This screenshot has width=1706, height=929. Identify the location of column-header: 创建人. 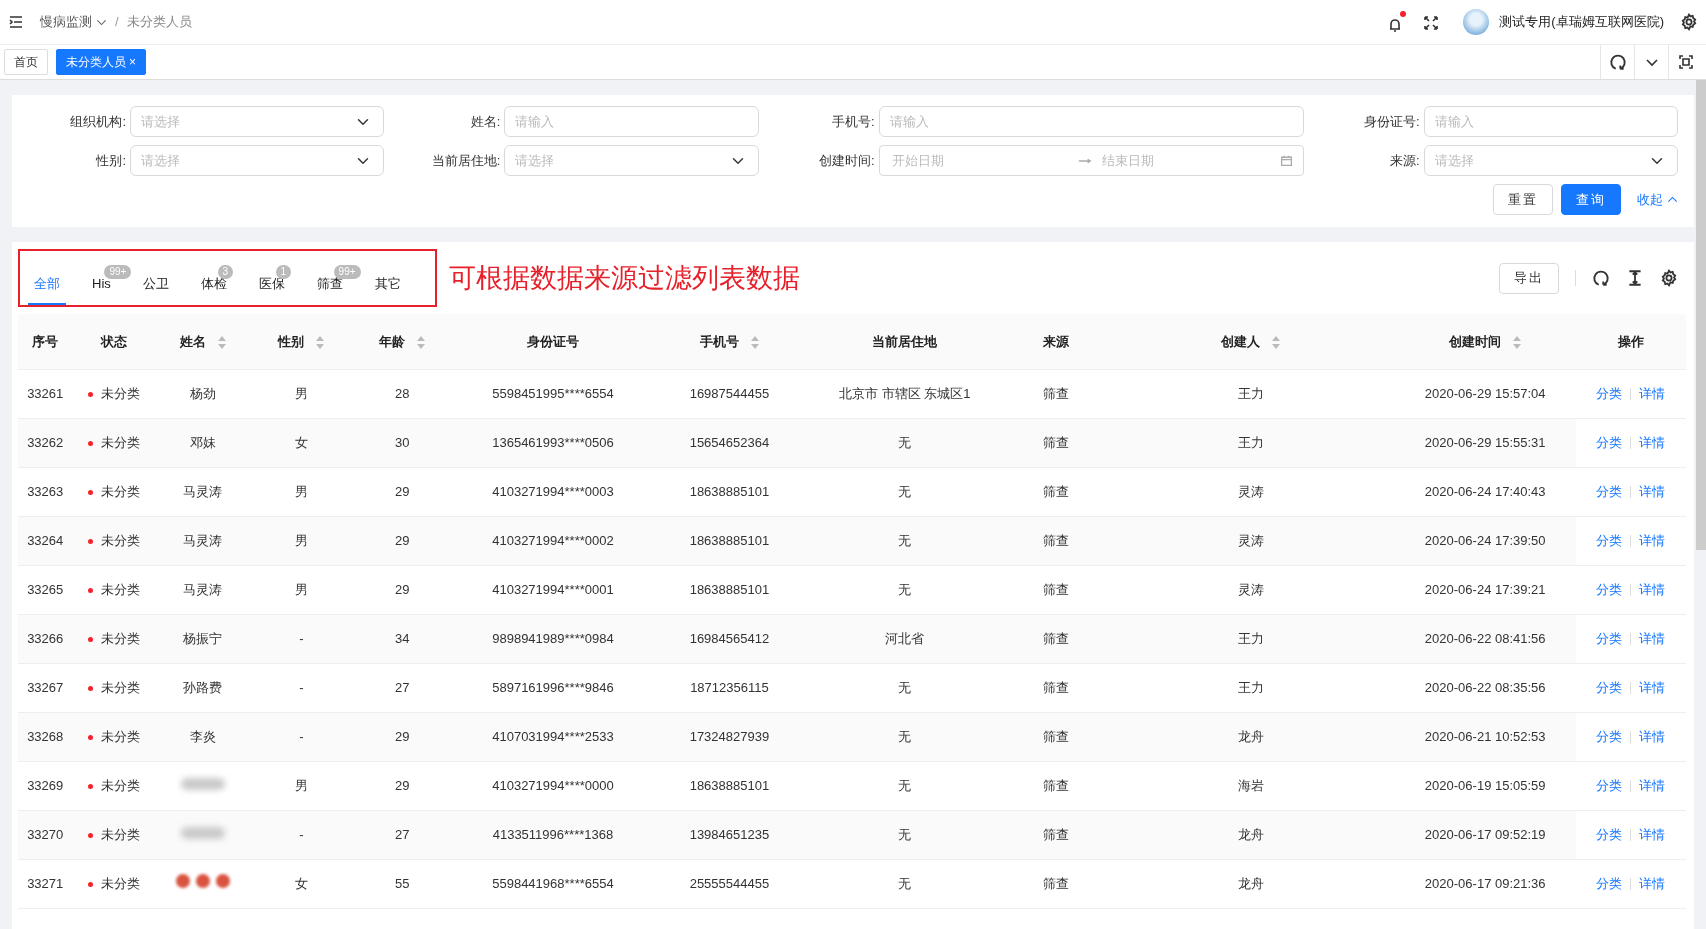
(1241, 341).